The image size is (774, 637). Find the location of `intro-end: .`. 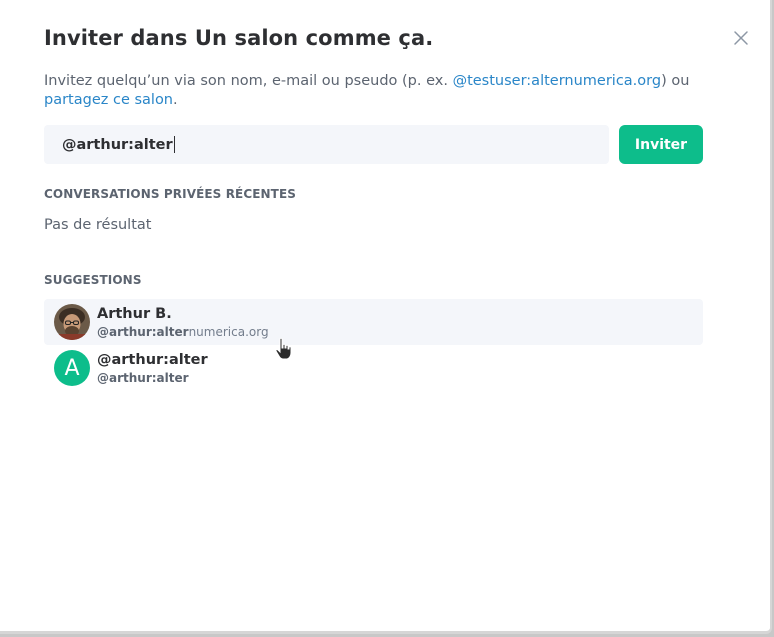

intro-end: . is located at coordinates (175, 100).